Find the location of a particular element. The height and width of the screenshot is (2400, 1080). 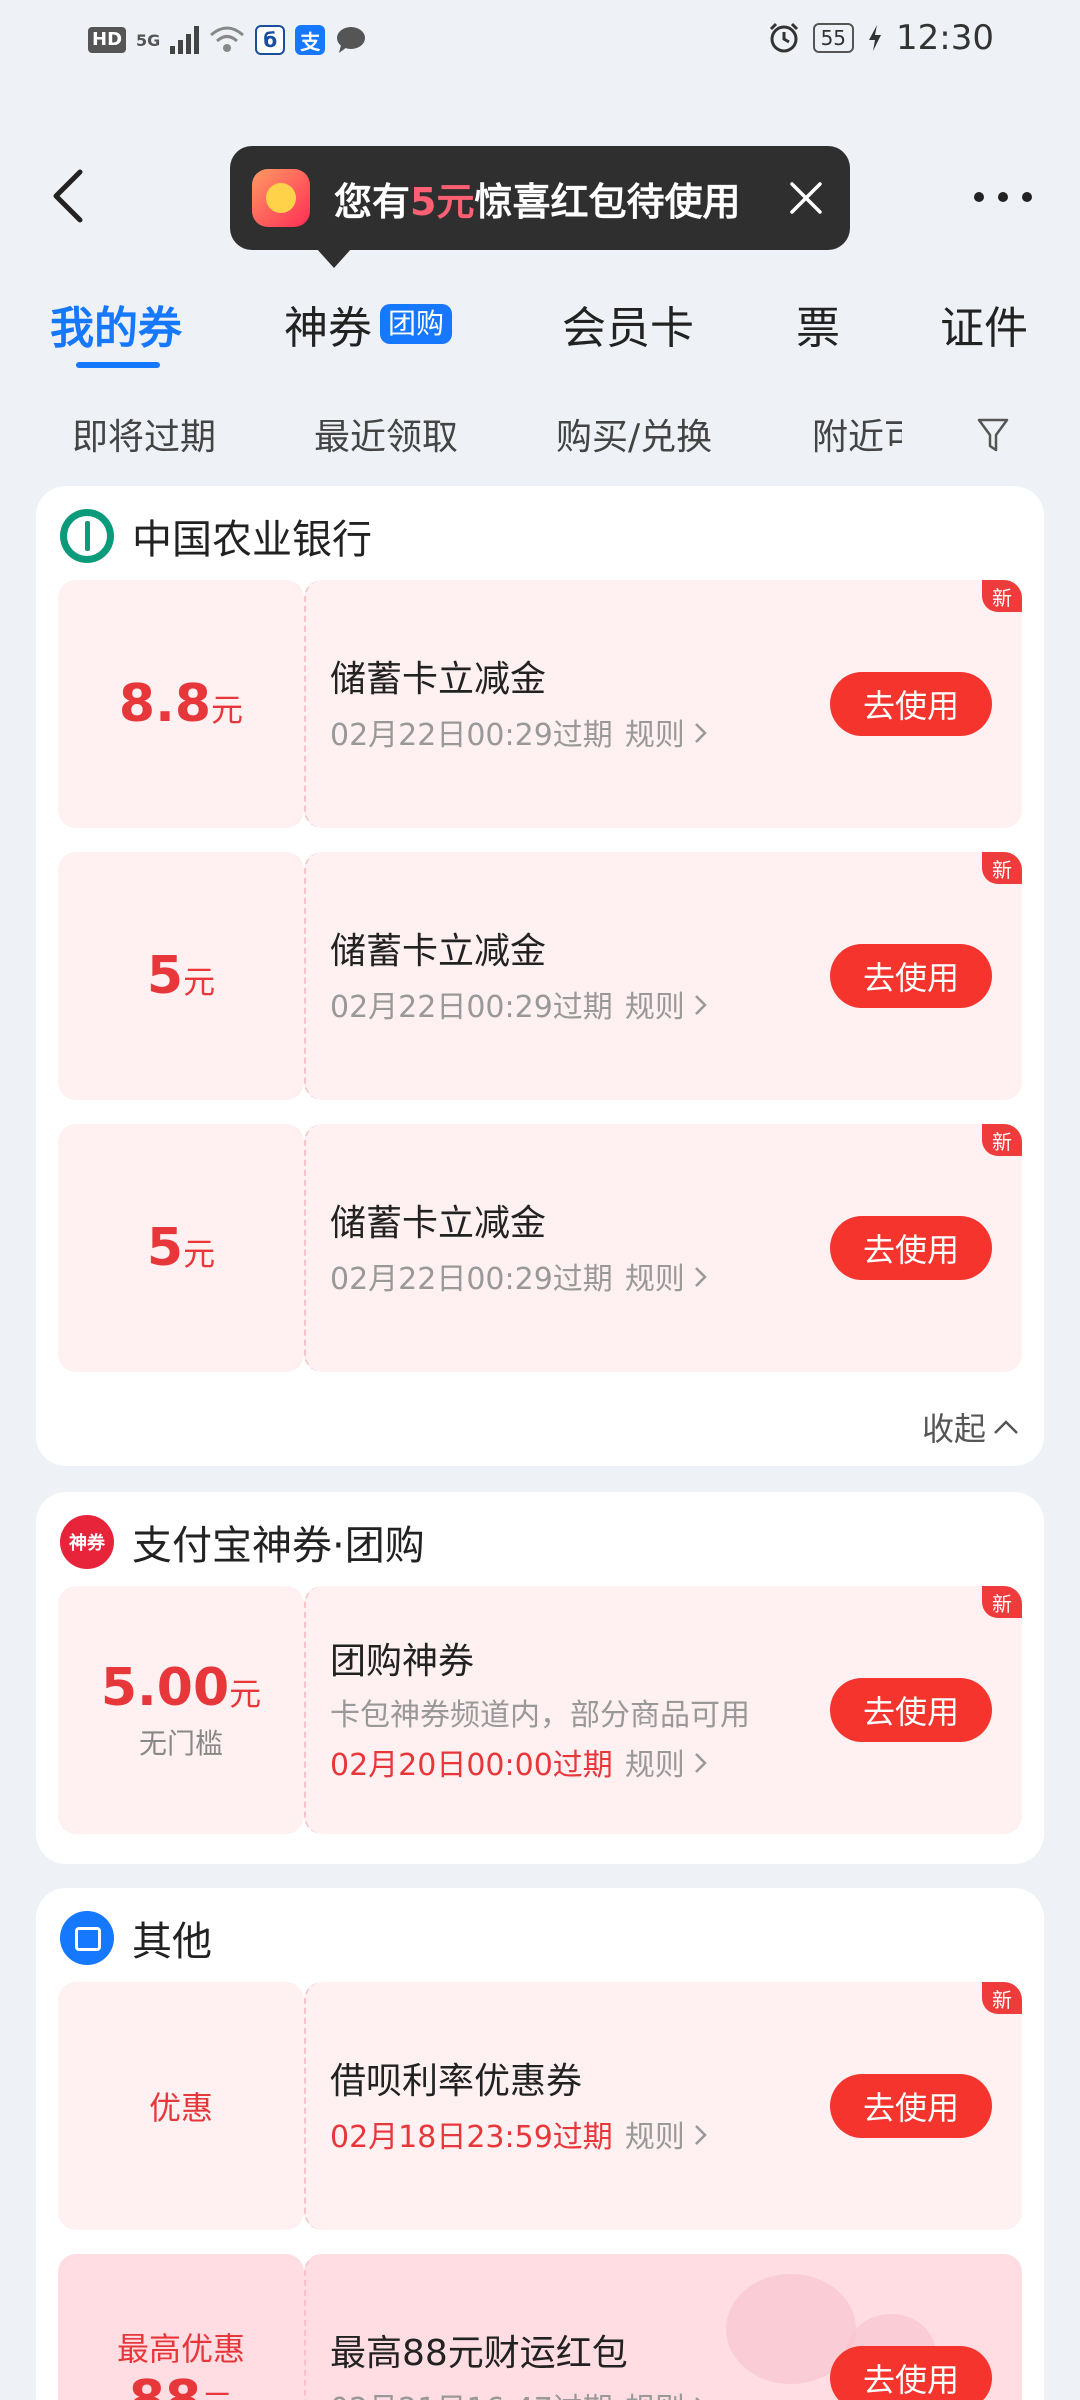

filter-button is located at coordinates (993, 435).